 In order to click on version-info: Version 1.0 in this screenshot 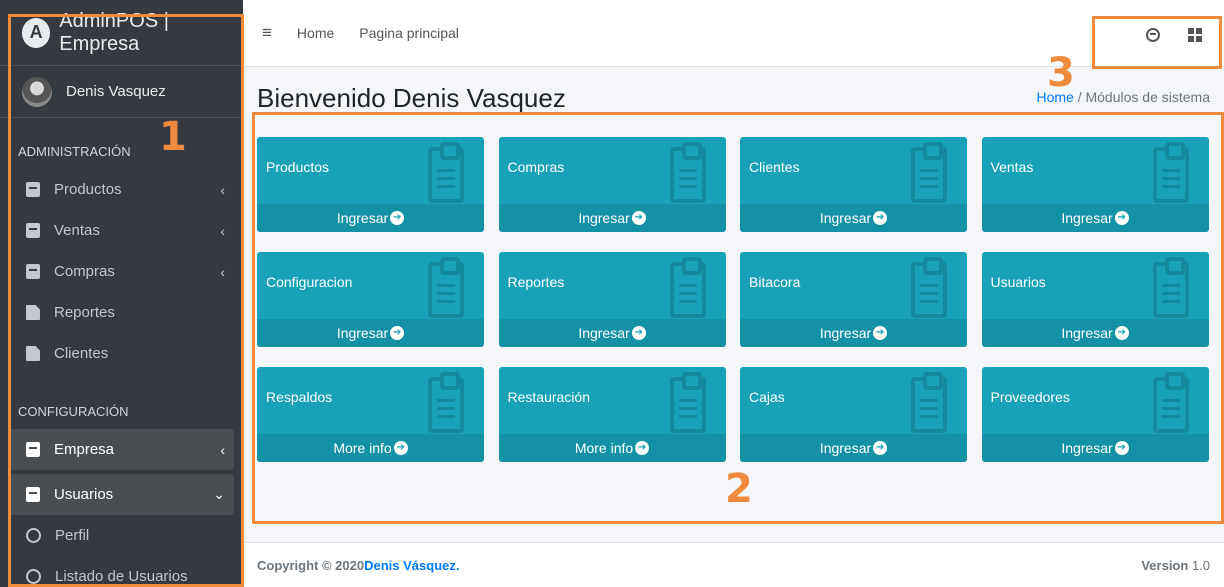, I will do `click(1175, 565)`.